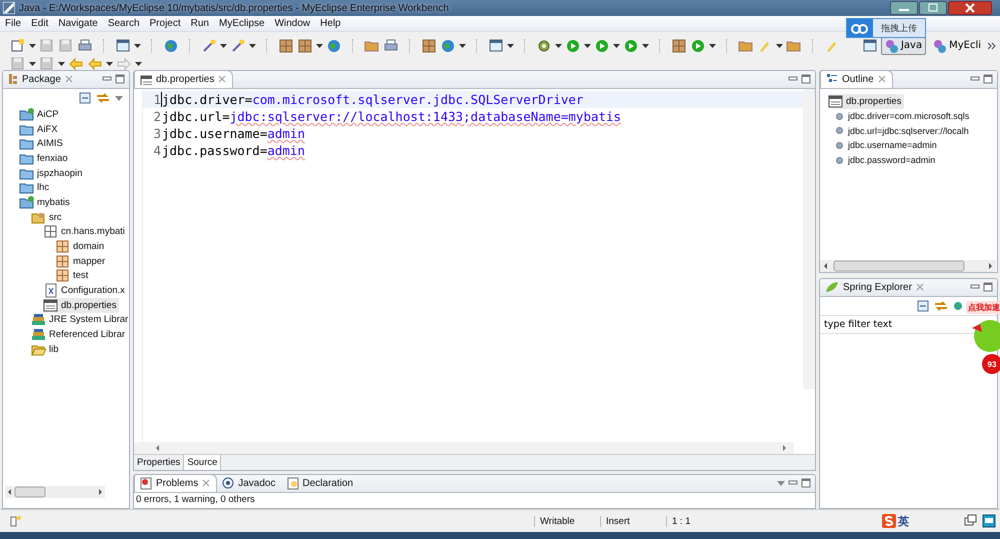 This screenshot has width=1000, height=539. Describe the element at coordinates (35, 188) in the screenshot. I see `tree-item: lhc` at that location.